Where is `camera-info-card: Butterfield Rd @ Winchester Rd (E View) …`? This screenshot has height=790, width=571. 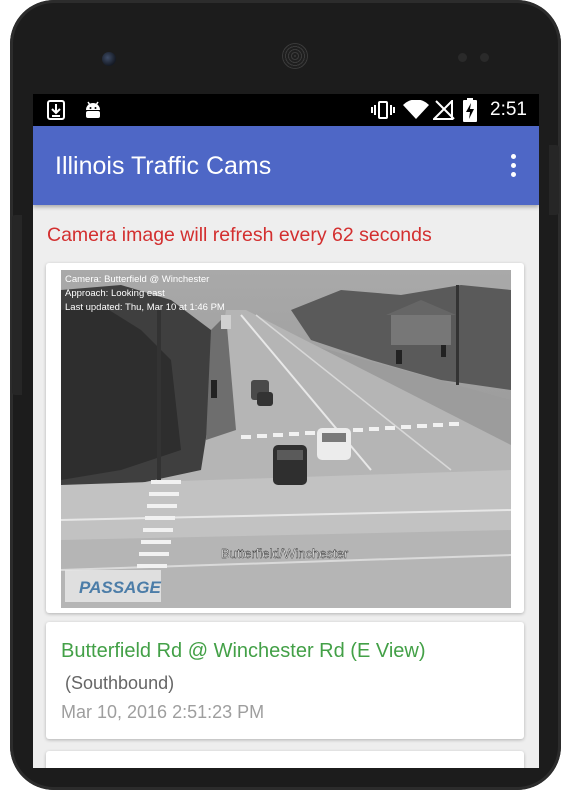
camera-info-card: Butterfield Rd @ Winchester Rd (E View) … is located at coordinates (285, 680).